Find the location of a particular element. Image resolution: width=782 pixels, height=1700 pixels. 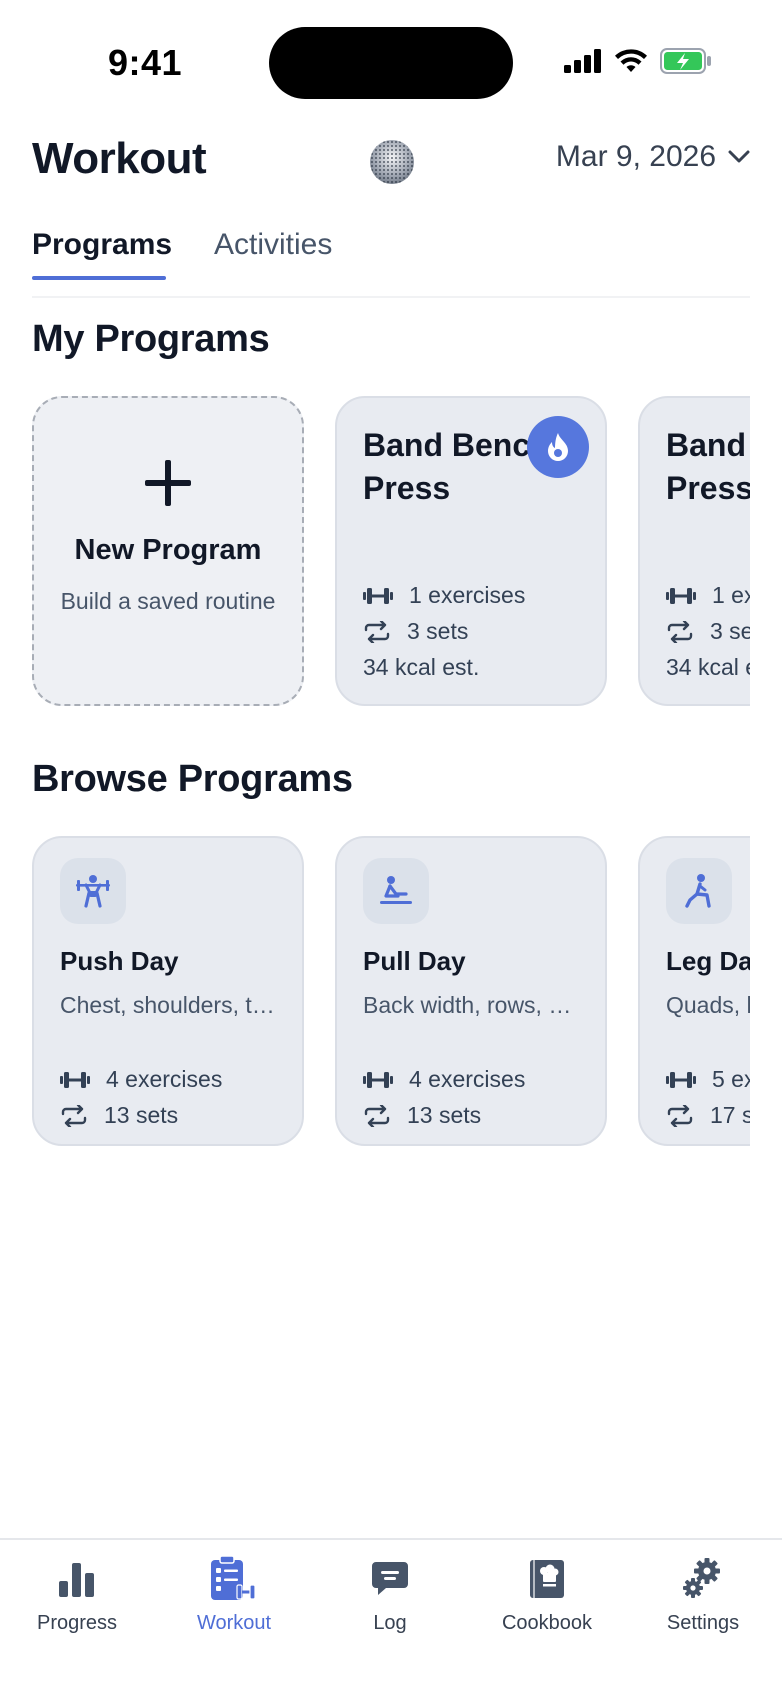

bottom-tab-bar: Progress Workout Log Cookbook Settings is located at coordinates (391, 1619).